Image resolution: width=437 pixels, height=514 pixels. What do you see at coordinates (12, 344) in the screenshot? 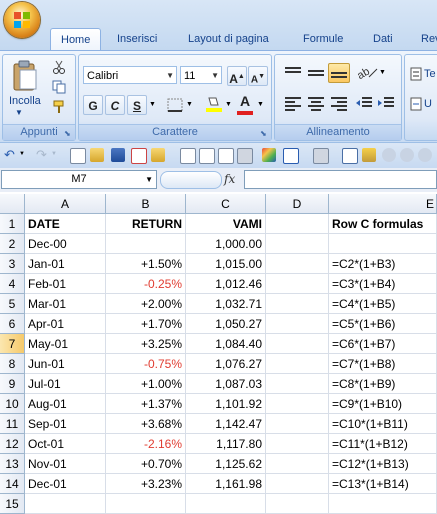
I see `row-header-7: 7` at bounding box center [12, 344].